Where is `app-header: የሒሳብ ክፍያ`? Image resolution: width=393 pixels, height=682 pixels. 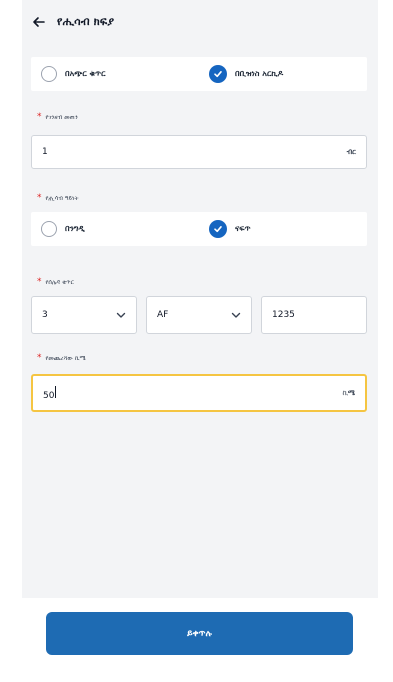 app-header: የሒሳብ ክፍያ is located at coordinates (72, 22).